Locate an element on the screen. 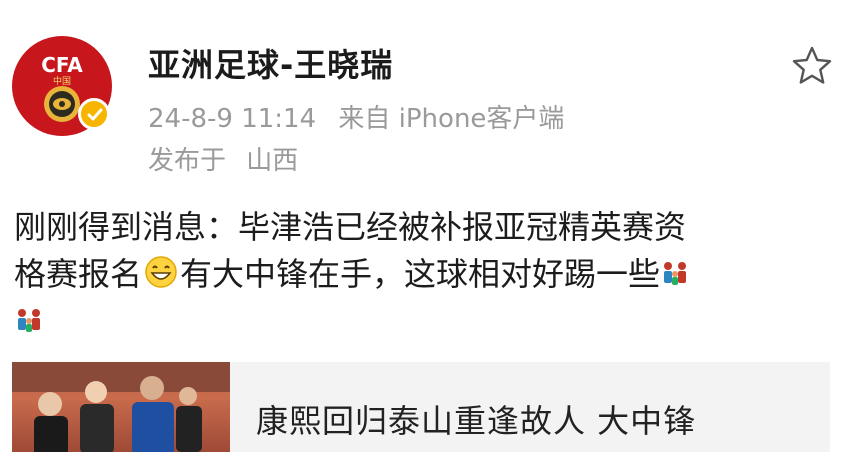  star-outline-icon is located at coordinates (812, 65).